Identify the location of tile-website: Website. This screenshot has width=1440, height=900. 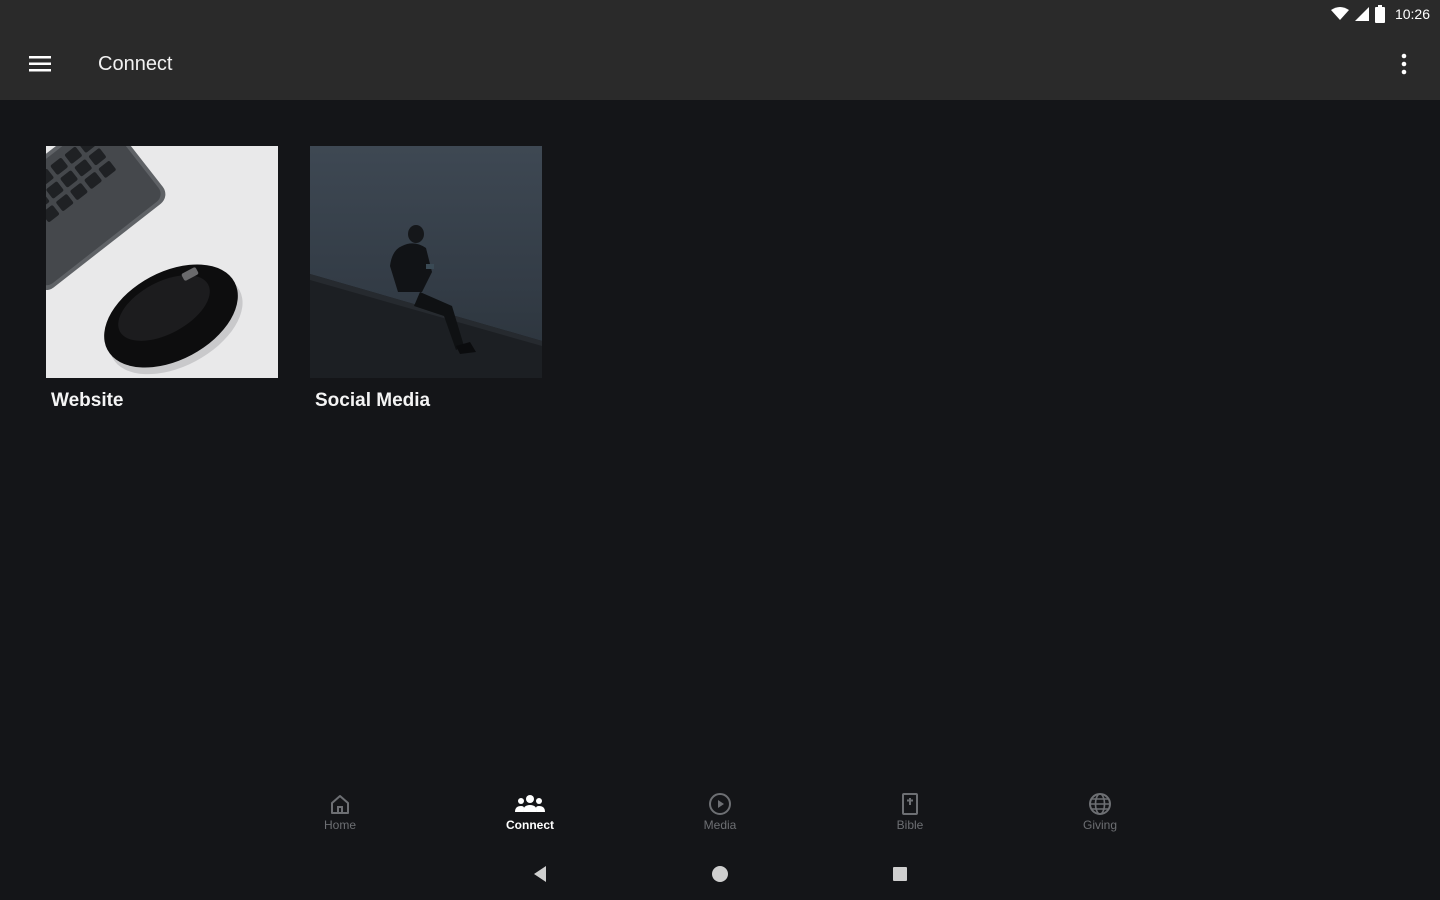
(162, 279).